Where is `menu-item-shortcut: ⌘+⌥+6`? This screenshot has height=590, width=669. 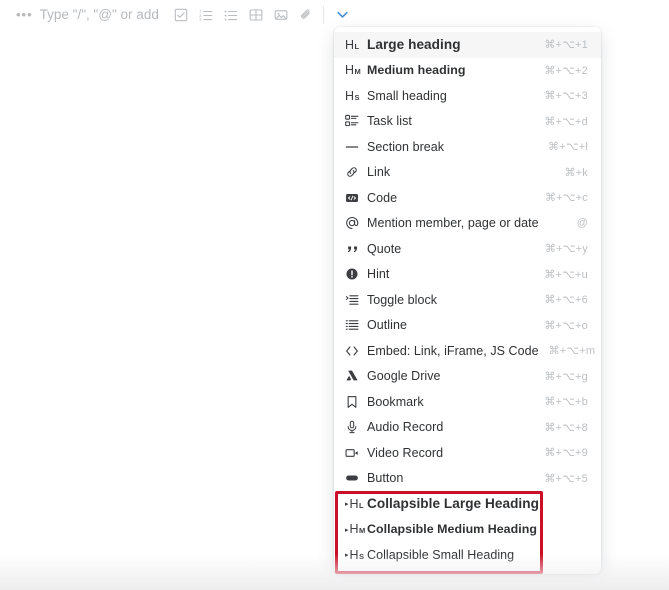 menu-item-shortcut: ⌘+⌥+6 is located at coordinates (566, 300).